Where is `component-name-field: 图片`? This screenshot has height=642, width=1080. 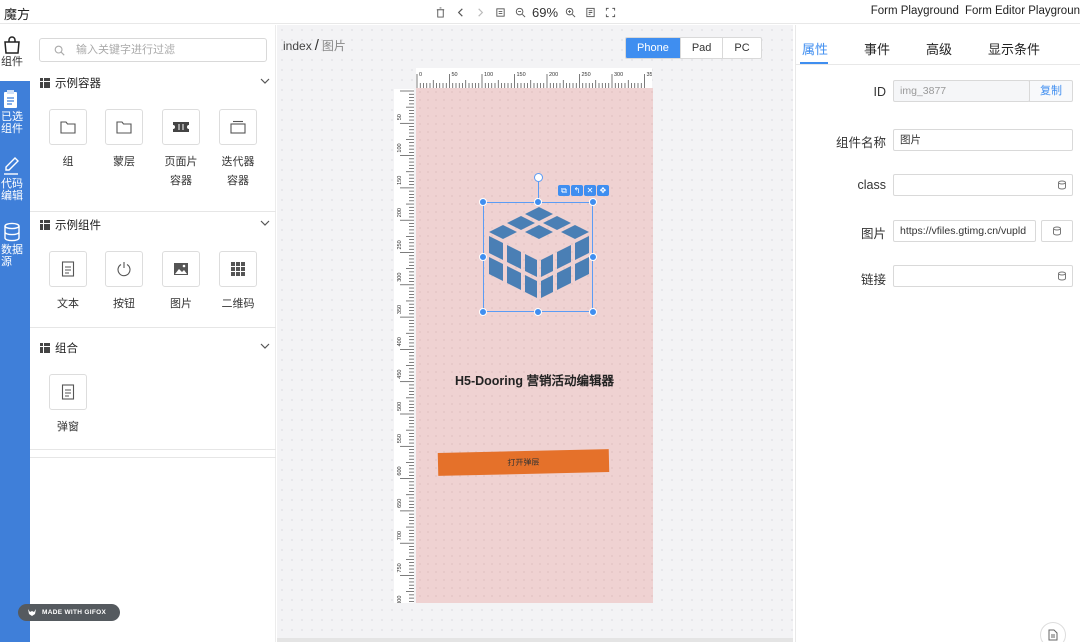 component-name-field: 图片 is located at coordinates (983, 140).